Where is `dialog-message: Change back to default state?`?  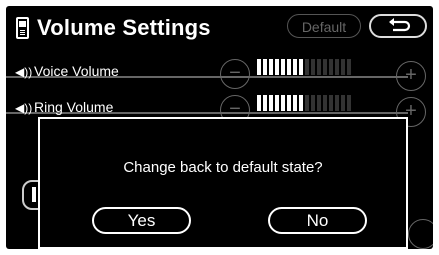
dialog-message: Change back to default state? is located at coordinates (223, 167).